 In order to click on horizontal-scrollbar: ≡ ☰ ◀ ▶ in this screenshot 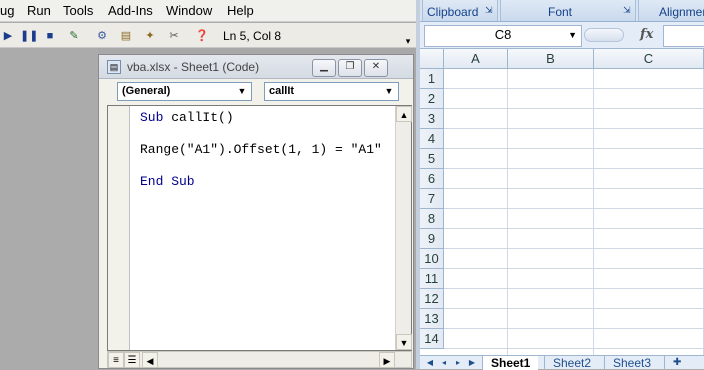, I will do `click(259, 359)`.